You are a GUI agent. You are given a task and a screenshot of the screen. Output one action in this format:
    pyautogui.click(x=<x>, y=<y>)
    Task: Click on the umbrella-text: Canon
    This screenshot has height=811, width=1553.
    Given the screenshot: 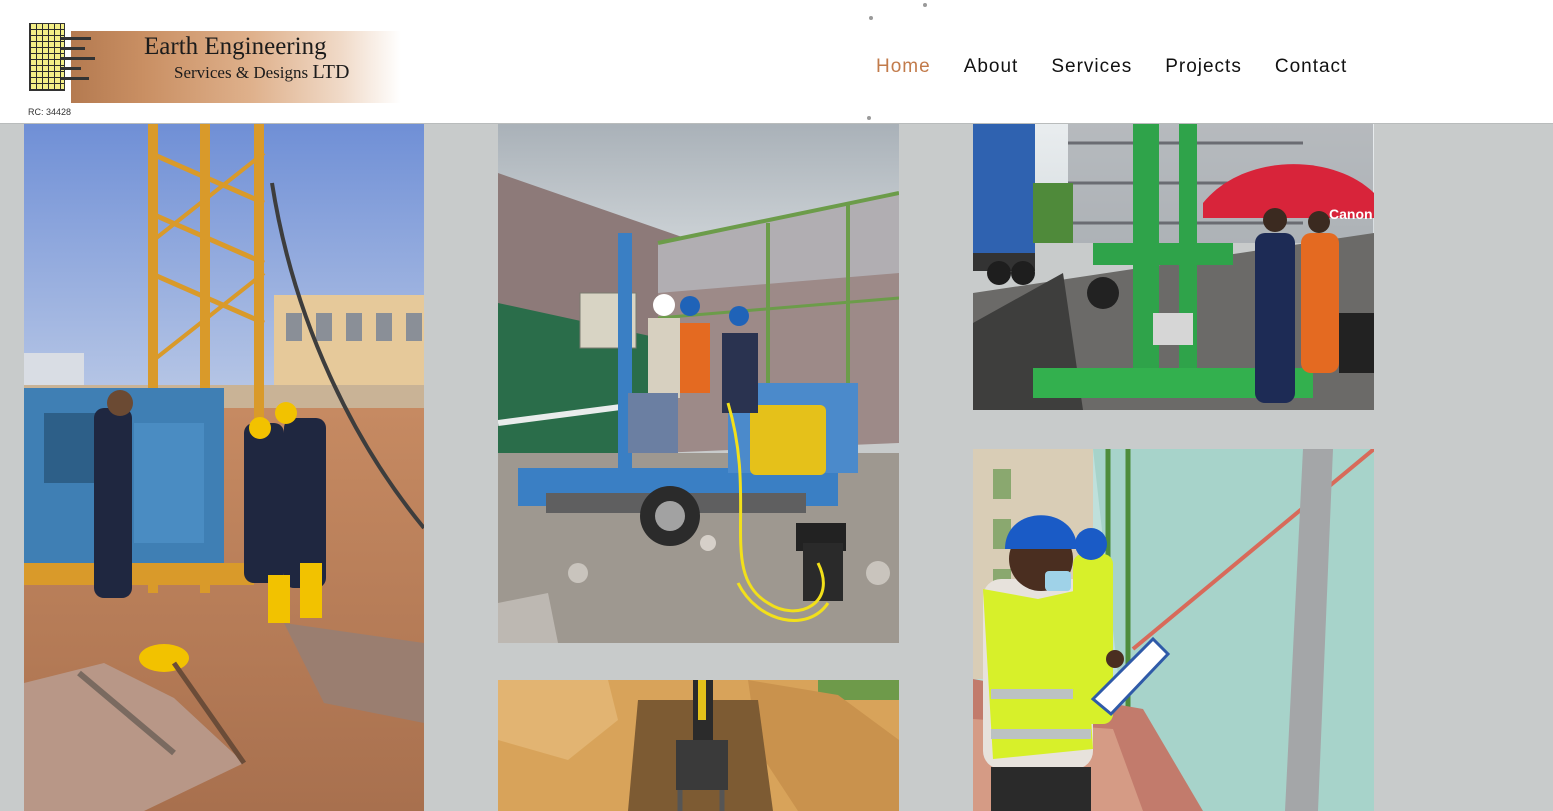 What is the action you would take?
    pyautogui.click(x=1351, y=214)
    